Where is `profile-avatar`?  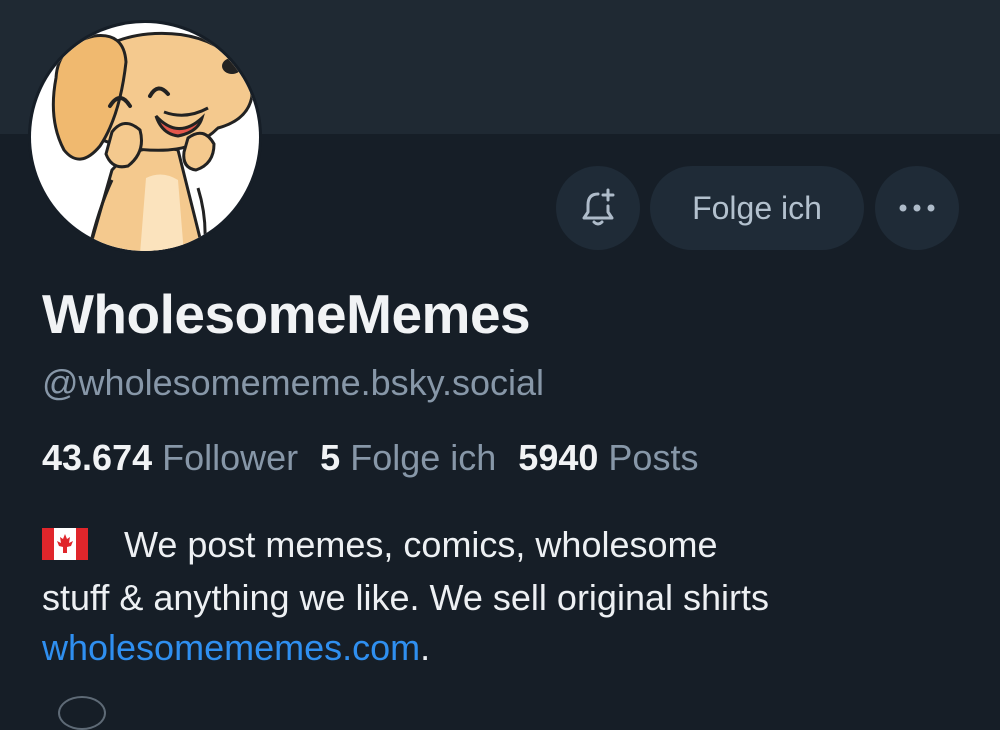 profile-avatar is located at coordinates (145, 137).